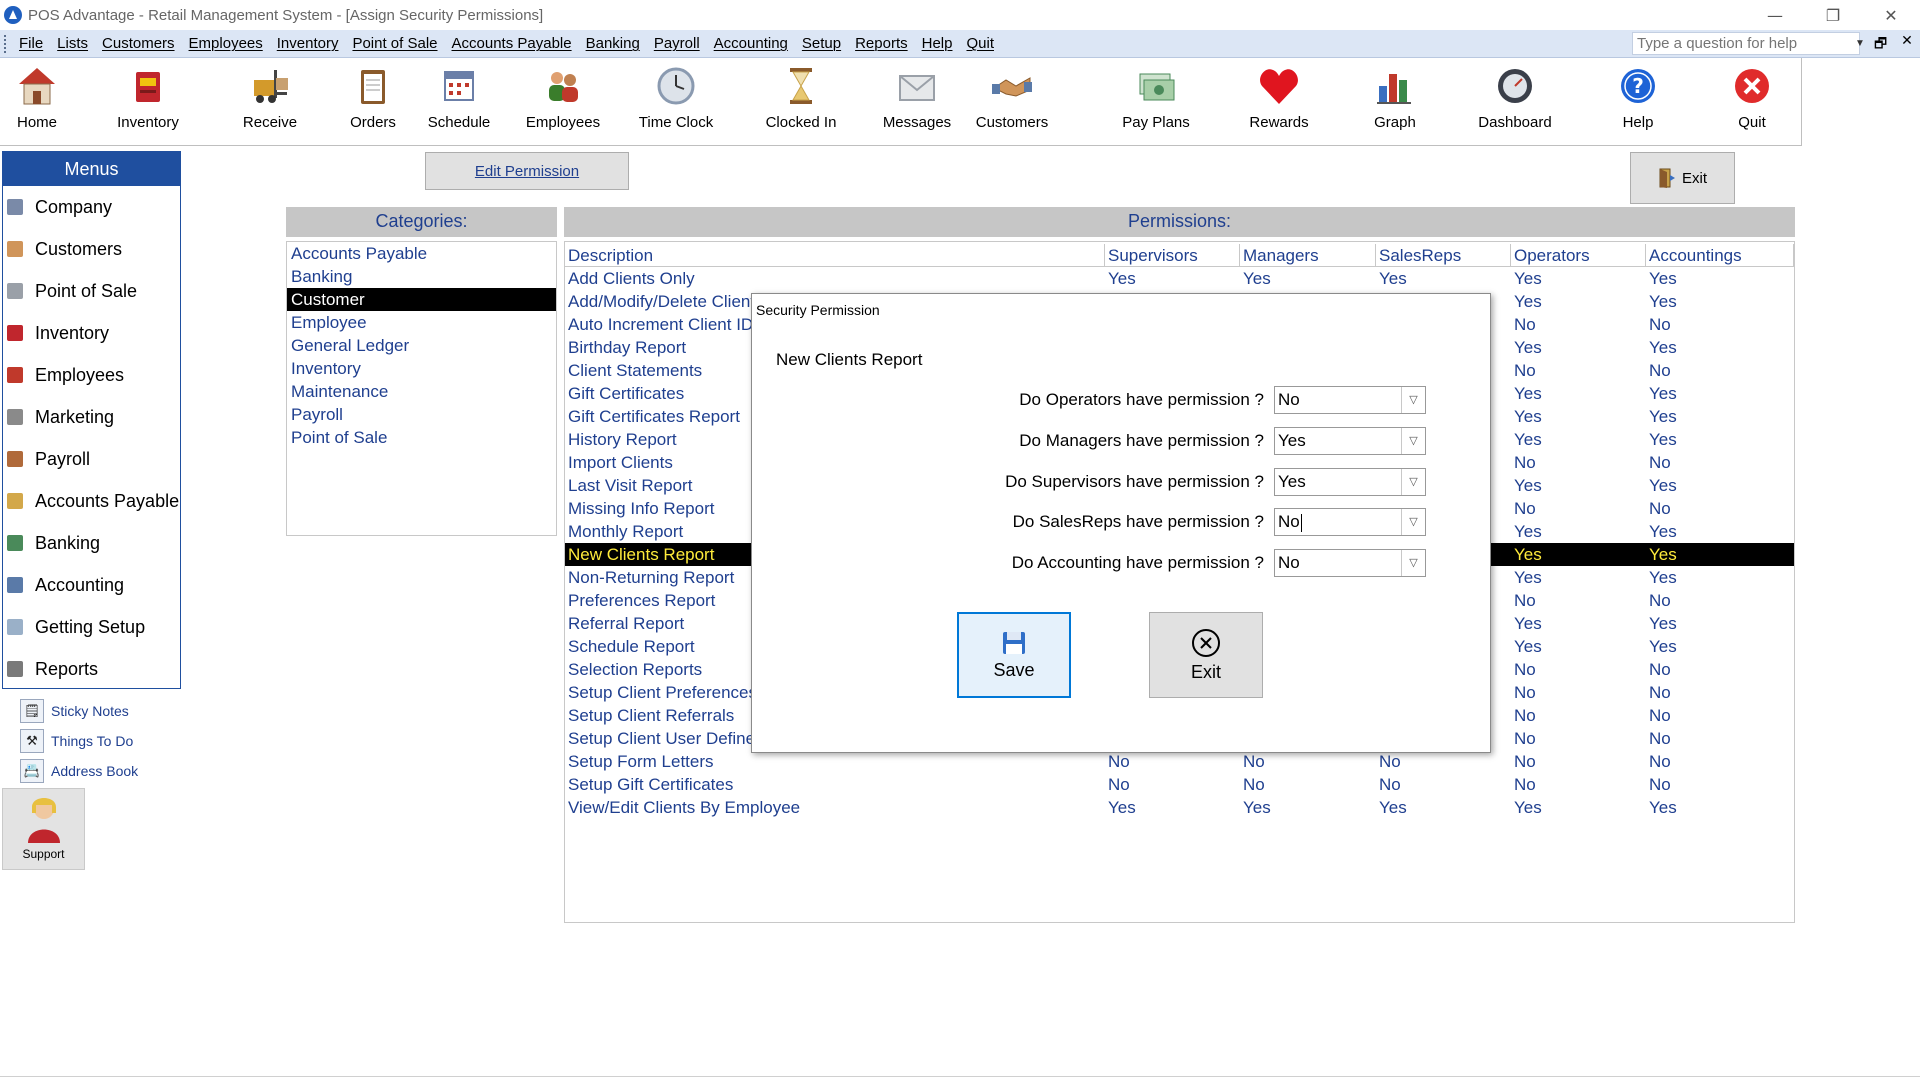 Image resolution: width=1920 pixels, height=1080 pixels. I want to click on toolbar-help-button: ? Help, so click(1638, 97).